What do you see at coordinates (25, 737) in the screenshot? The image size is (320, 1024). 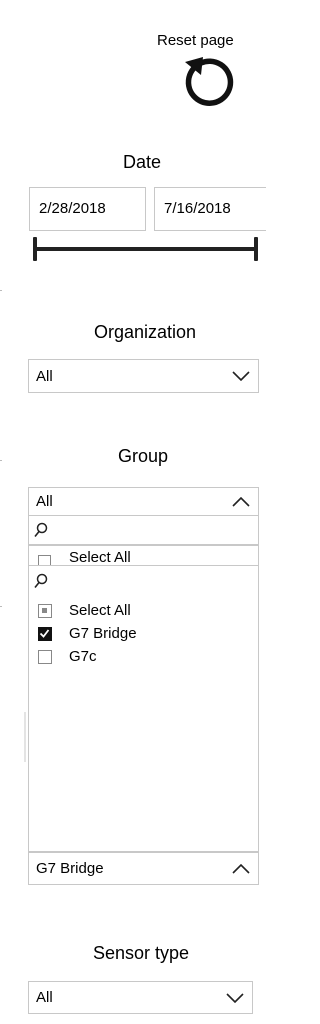 I see `scrollbar` at bounding box center [25, 737].